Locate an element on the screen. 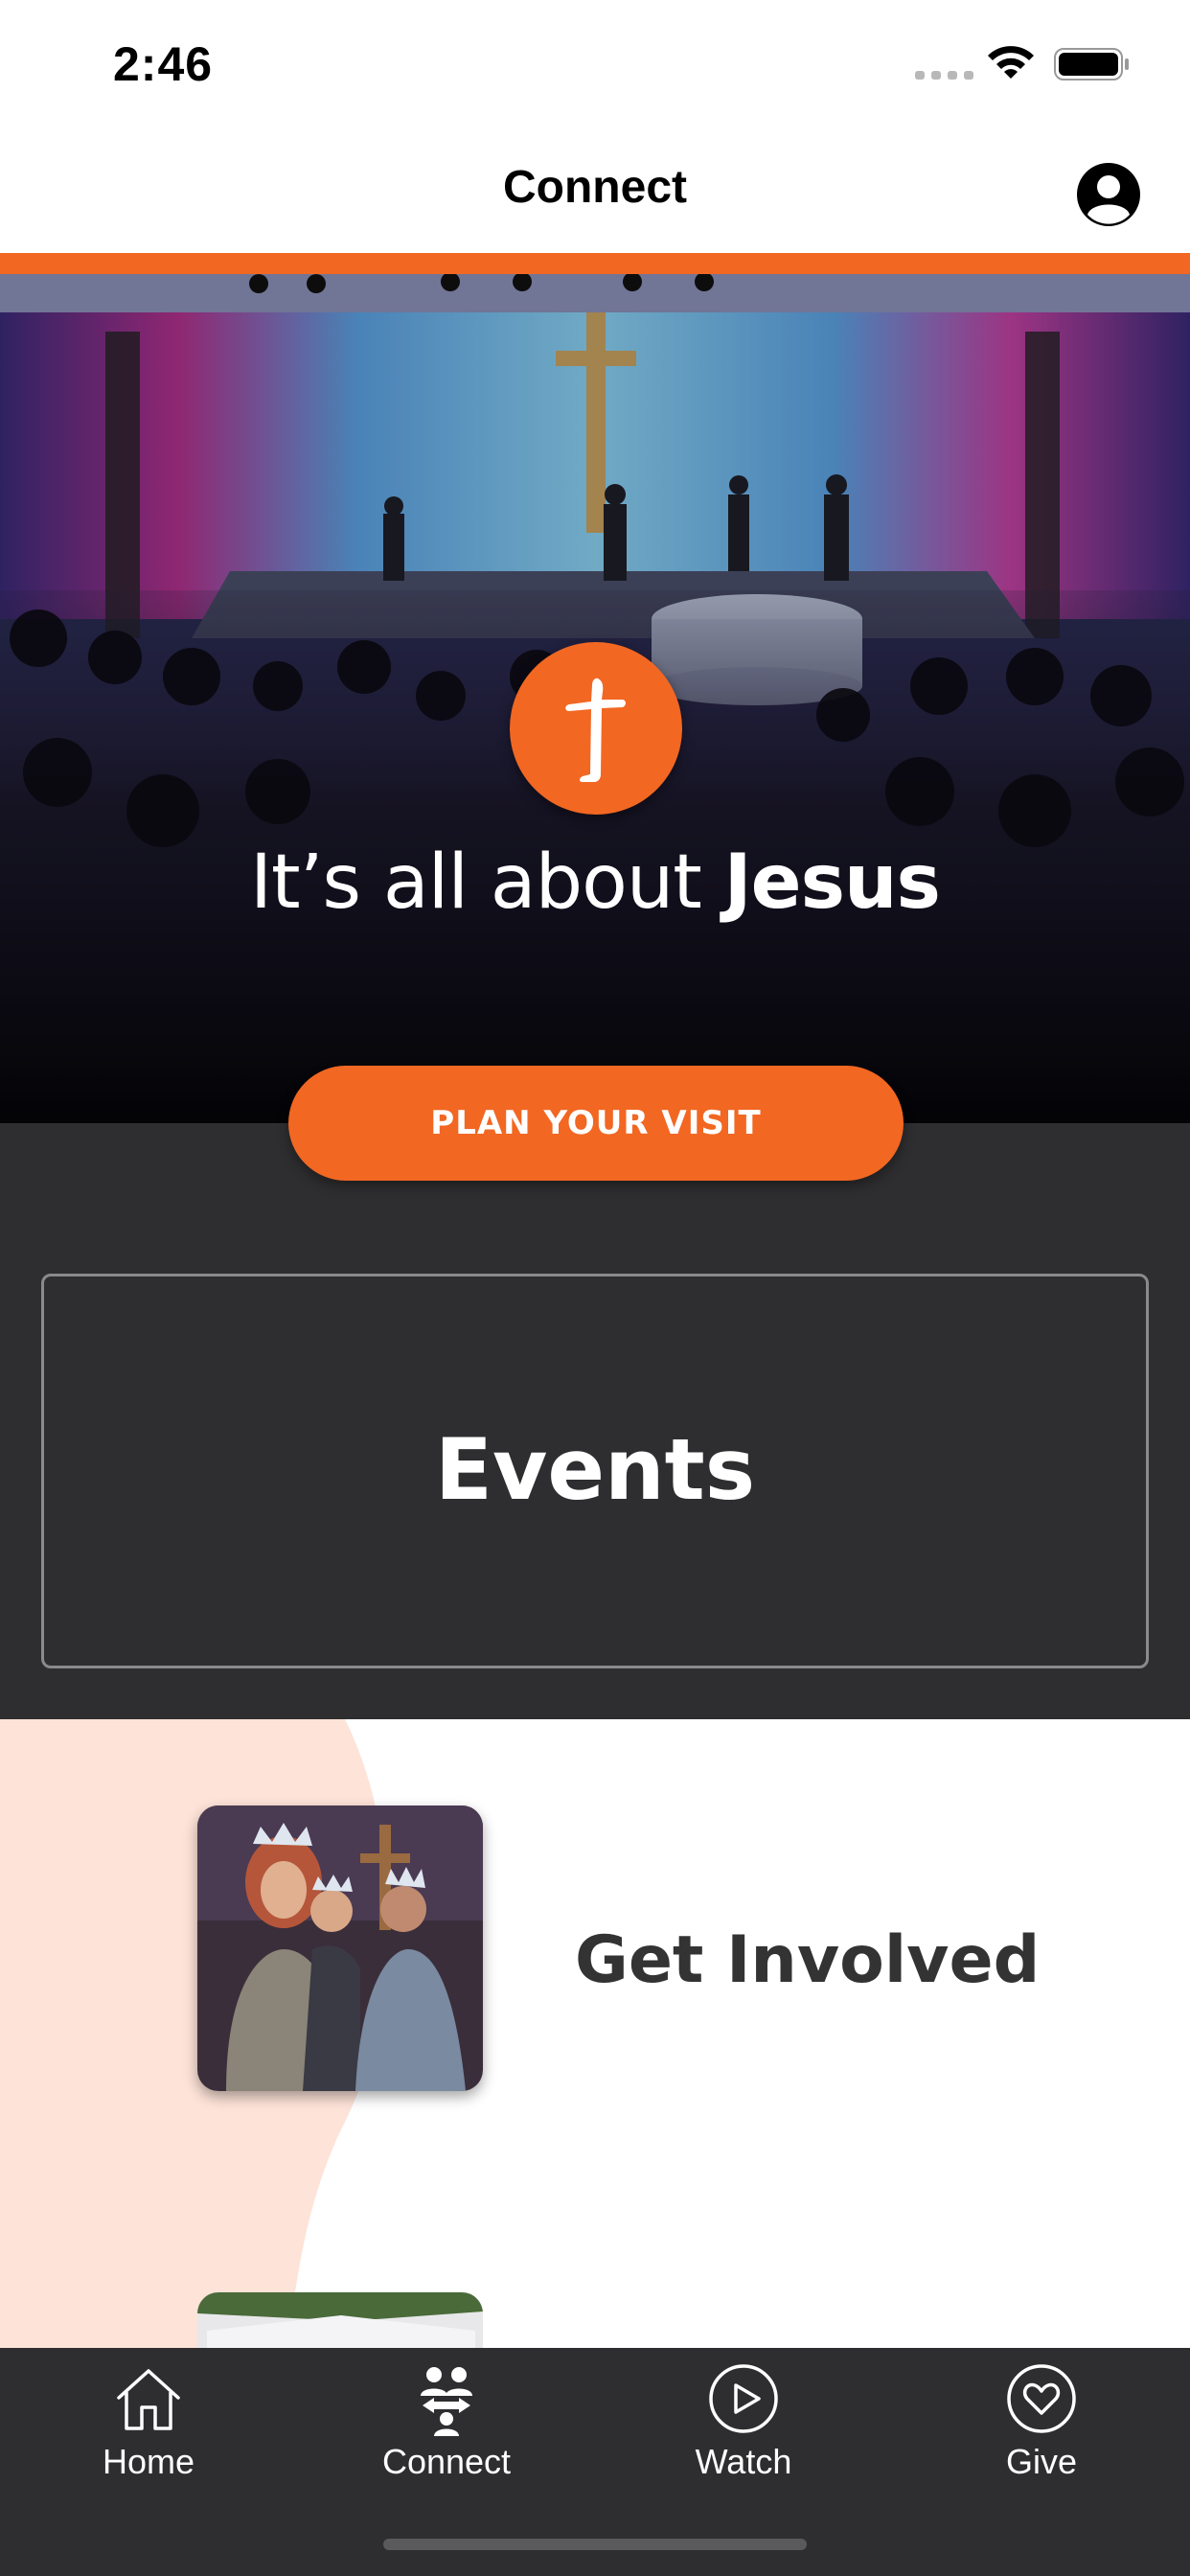 The width and height of the screenshot is (1190, 2576). status-time: 2:46 is located at coordinates (163, 64).